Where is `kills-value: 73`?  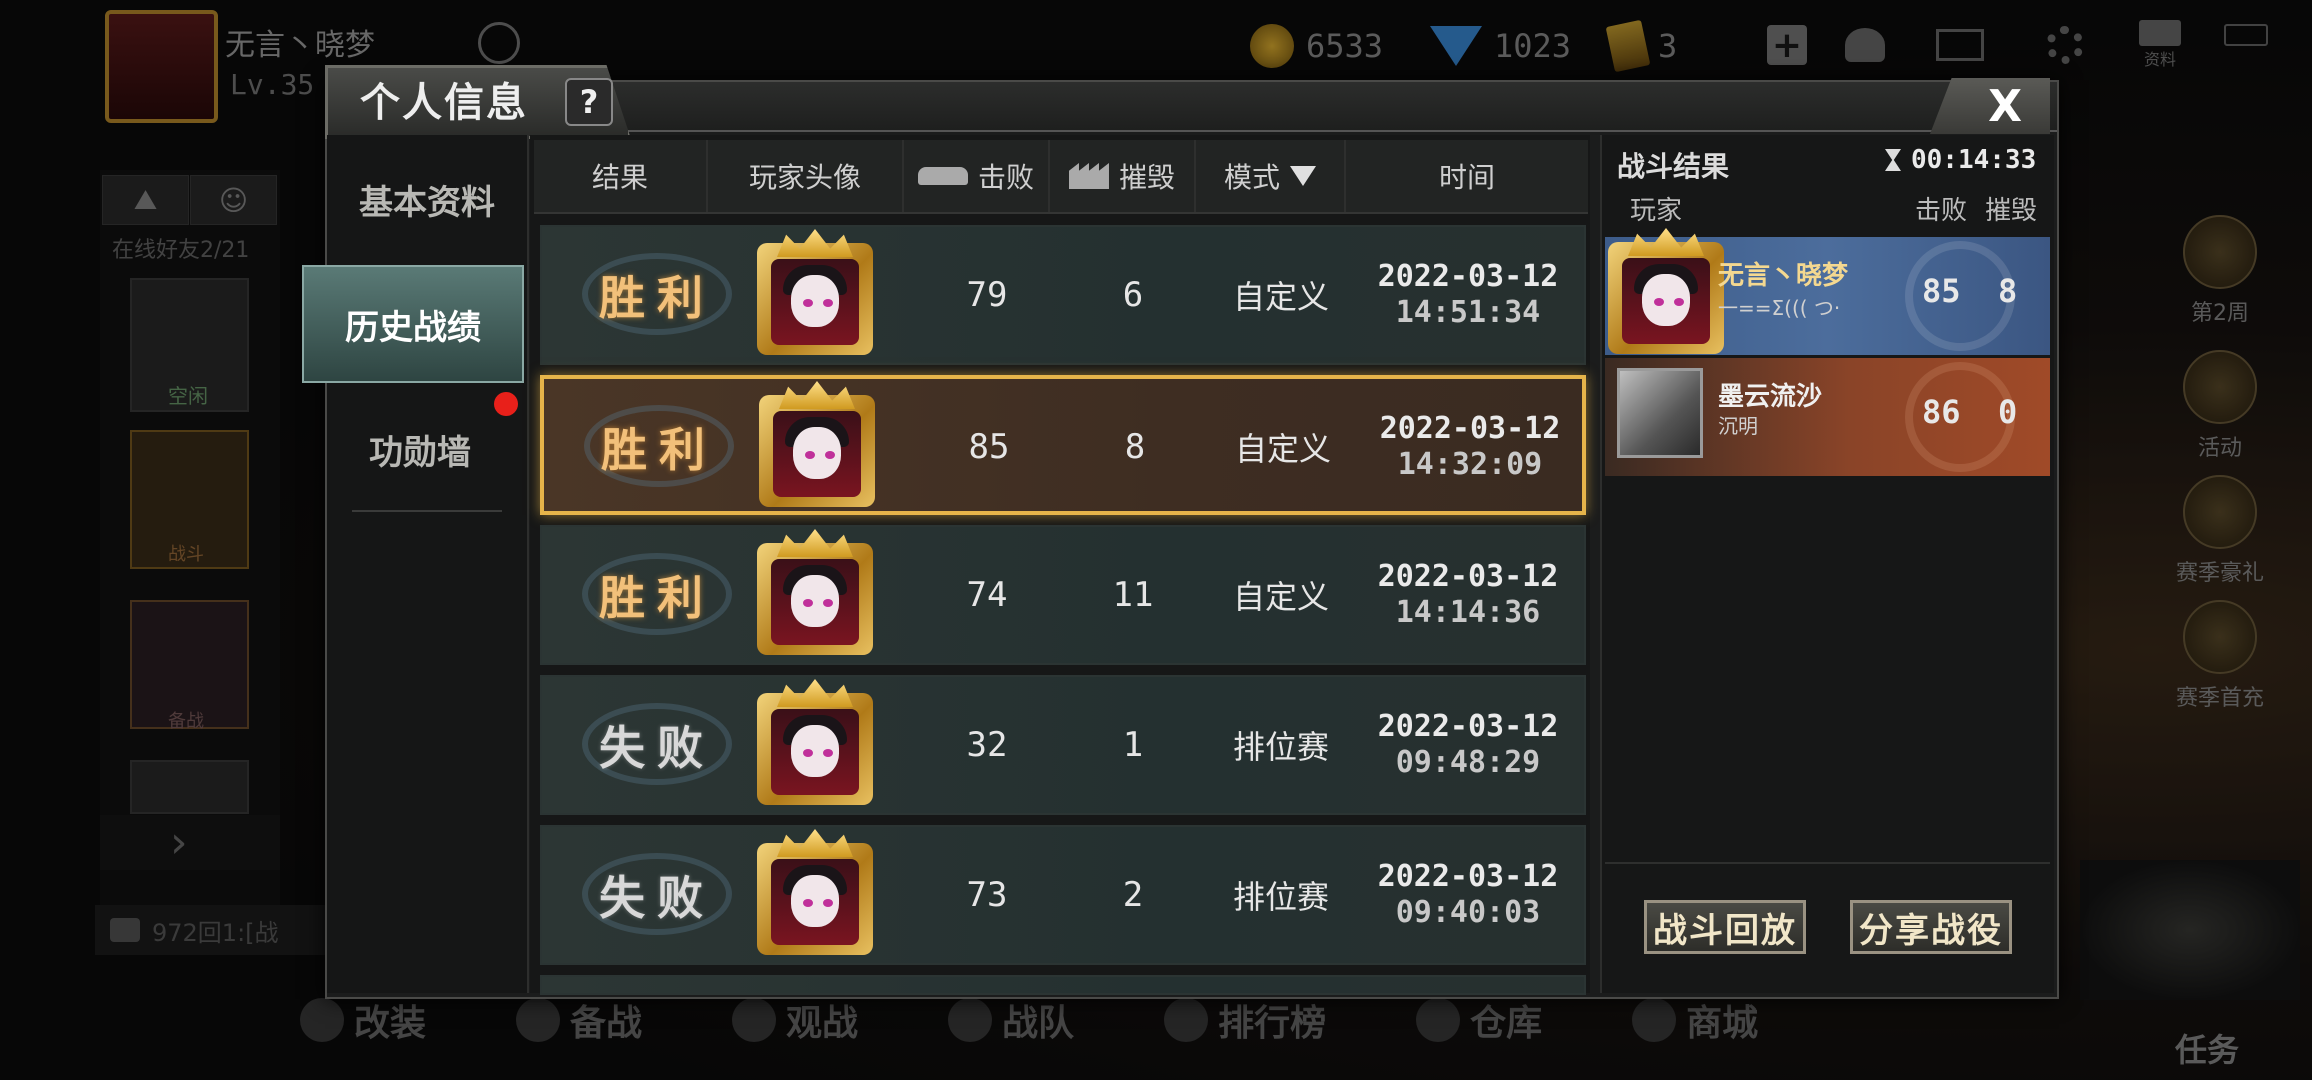
kills-value: 73 is located at coordinates (987, 895).